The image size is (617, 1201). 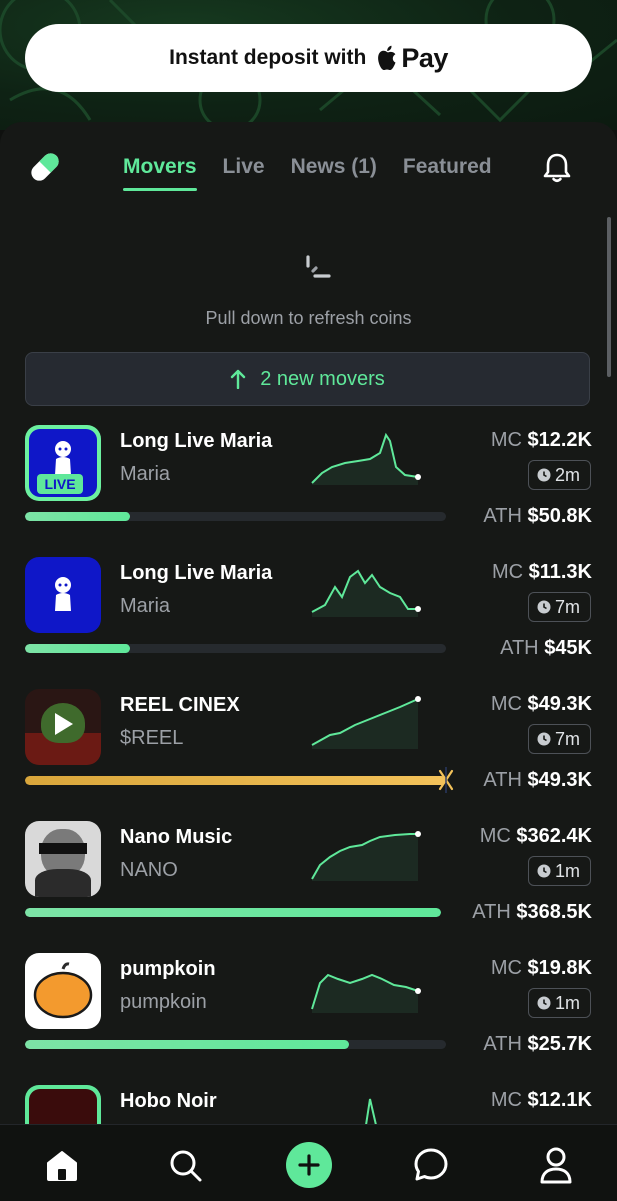 I want to click on coin-name: Nano Music, so click(x=176, y=837).